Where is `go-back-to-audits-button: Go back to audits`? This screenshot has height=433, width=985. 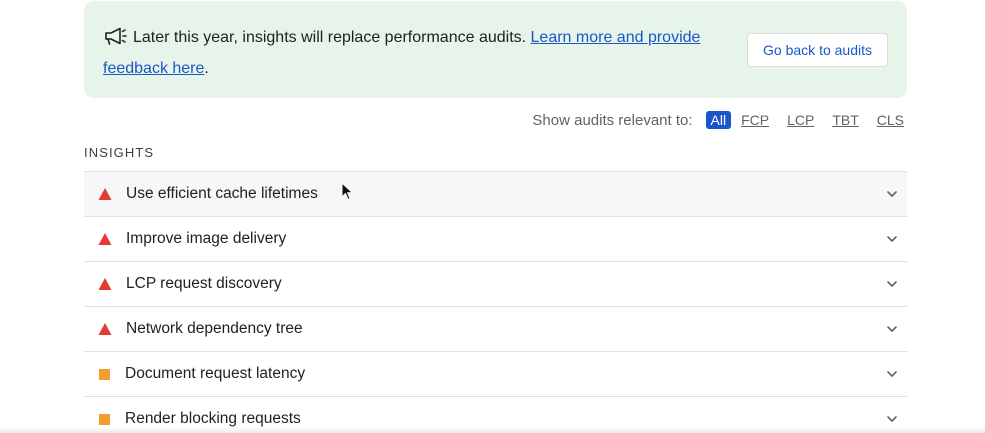 go-back-to-audits-button: Go back to audits is located at coordinates (817, 50).